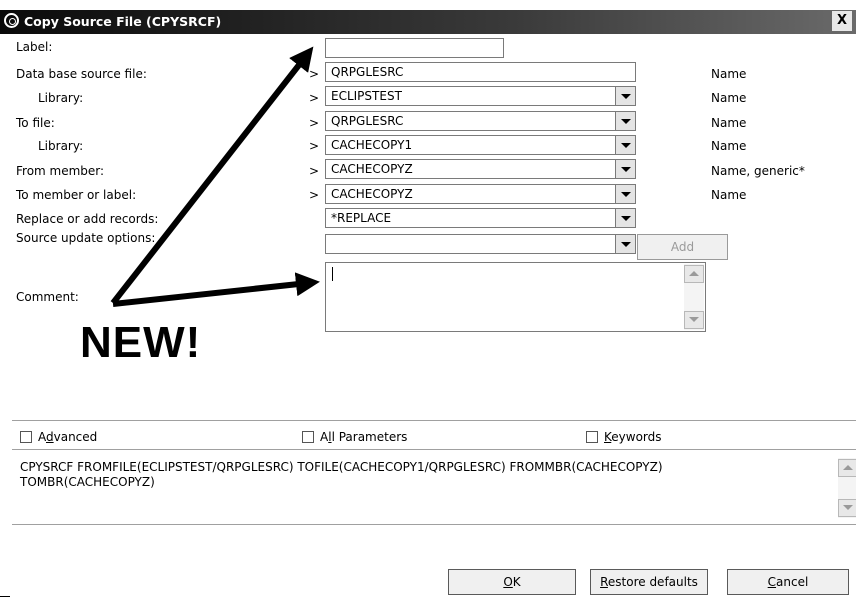 The height and width of the screenshot is (601, 856). Describe the element at coordinates (212, 175) in the screenshot. I see `arrow-to-label-input` at that location.